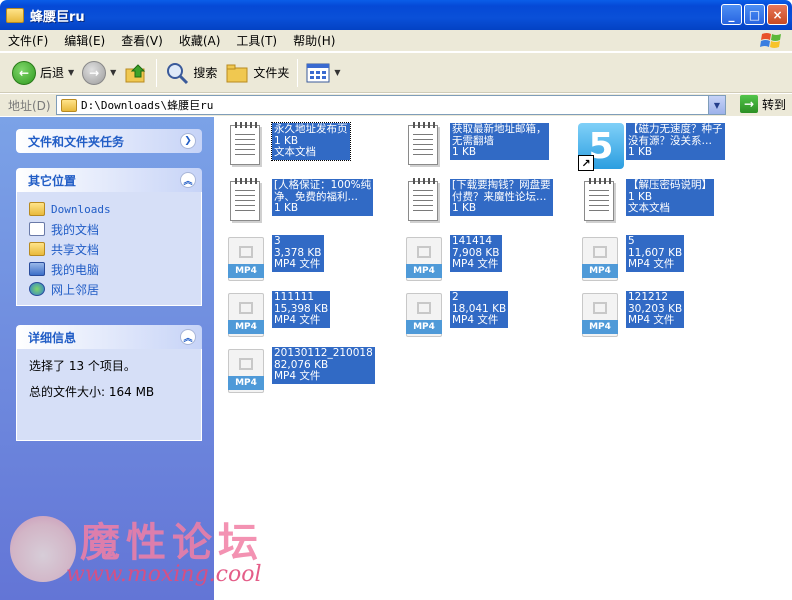 The width and height of the screenshot is (792, 600). I want to click on file-label: 111111 15,398 KB MP4 文件, so click(301, 309).